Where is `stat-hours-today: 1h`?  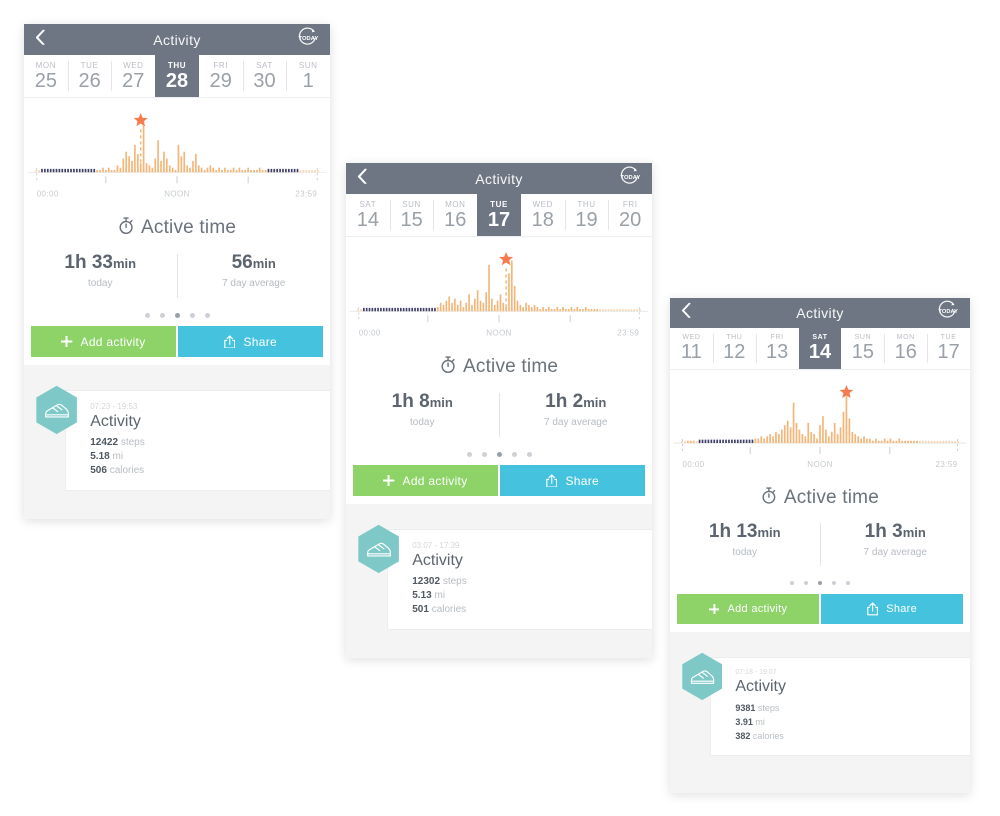
stat-hours-today: 1h is located at coordinates (722, 531).